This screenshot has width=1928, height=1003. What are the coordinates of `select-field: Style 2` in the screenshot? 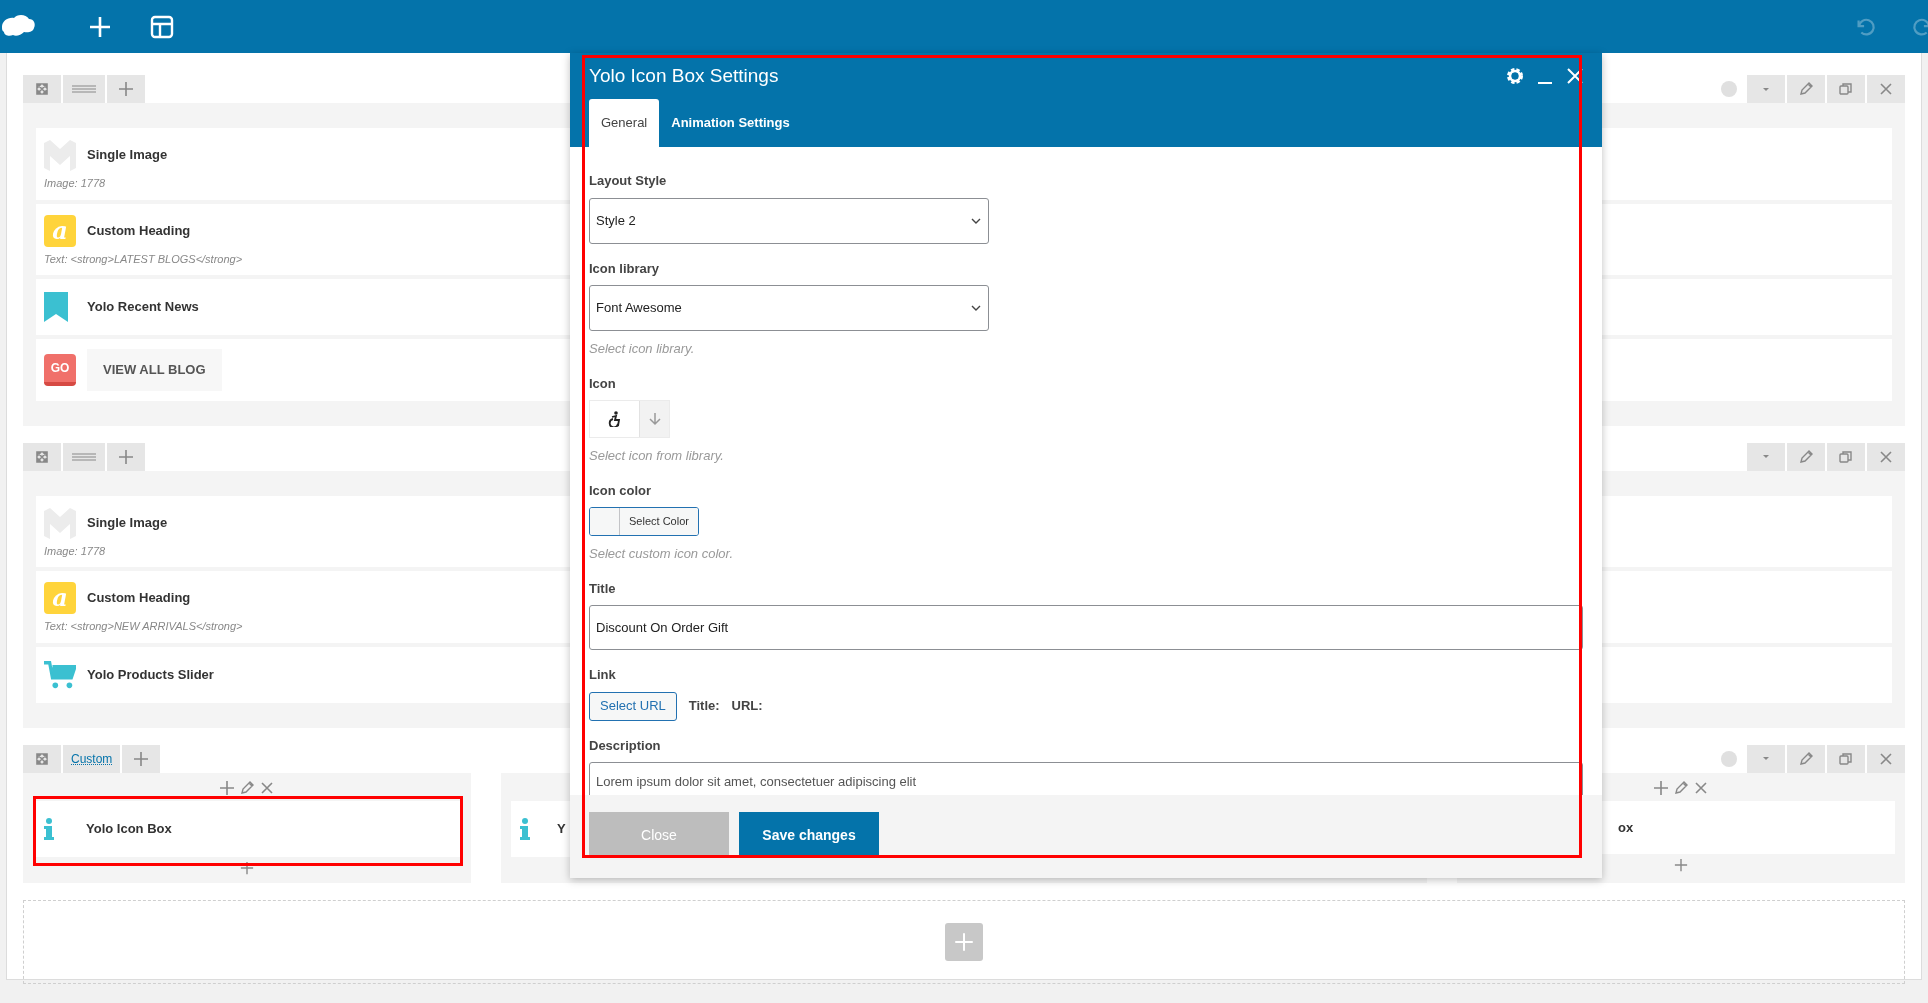 It's located at (789, 220).